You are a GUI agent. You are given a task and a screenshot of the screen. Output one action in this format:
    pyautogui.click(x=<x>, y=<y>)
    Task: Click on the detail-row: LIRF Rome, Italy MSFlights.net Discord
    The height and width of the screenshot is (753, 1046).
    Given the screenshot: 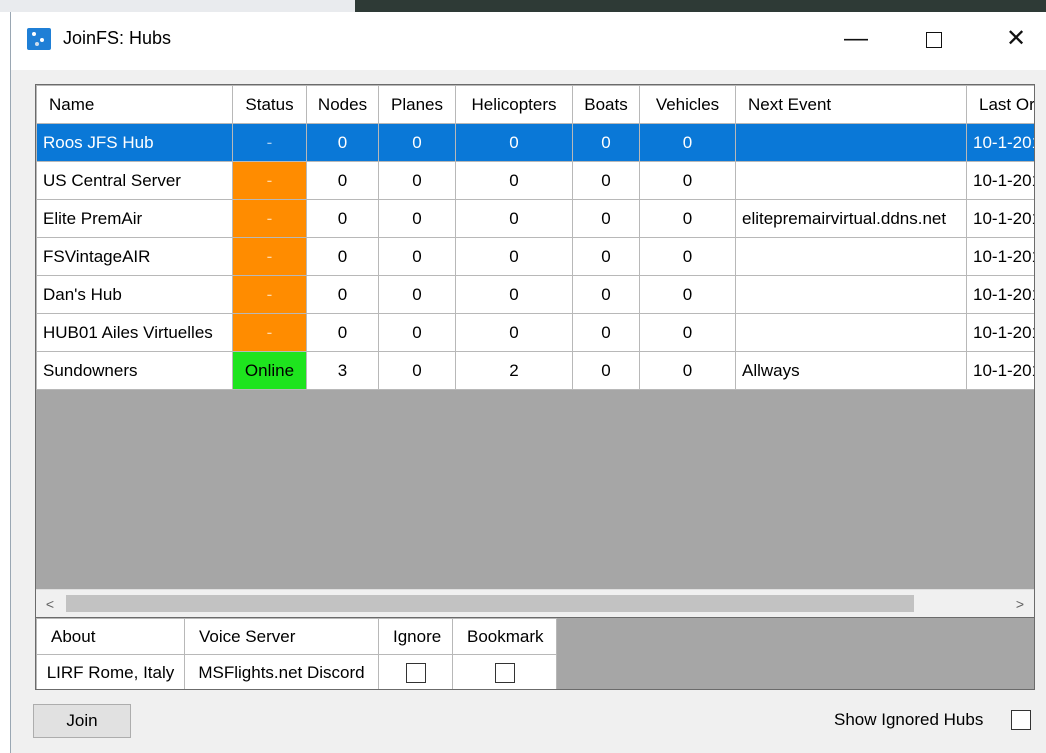 What is the action you would take?
    pyautogui.click(x=296, y=671)
    